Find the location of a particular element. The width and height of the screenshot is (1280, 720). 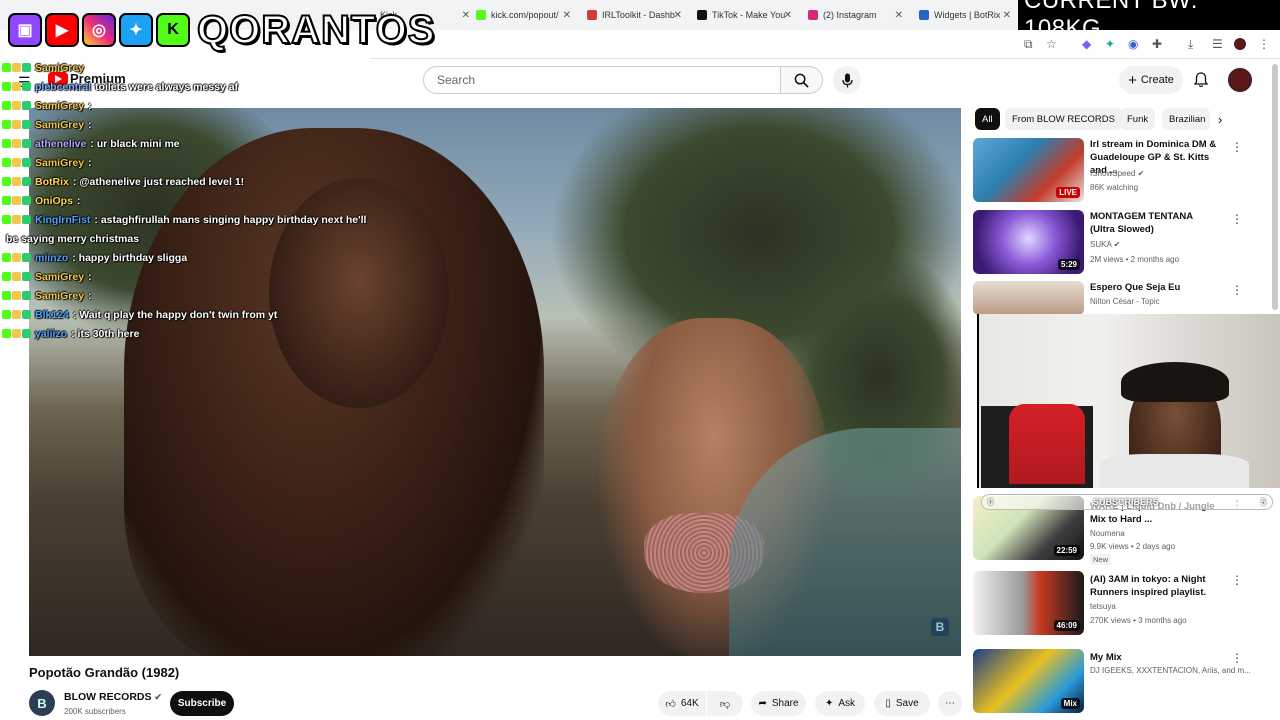

browser-tab: (2) Instagram ✕ is located at coordinates (855, 15).